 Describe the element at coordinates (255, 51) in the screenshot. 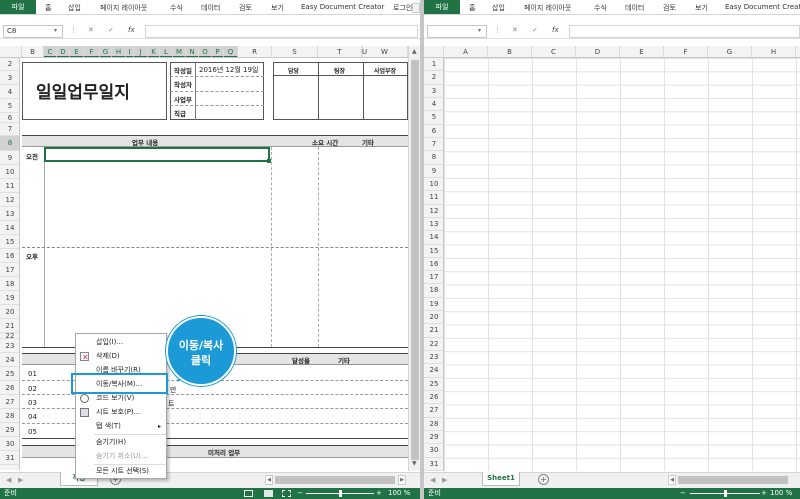

I see `column-header-r: R` at that location.